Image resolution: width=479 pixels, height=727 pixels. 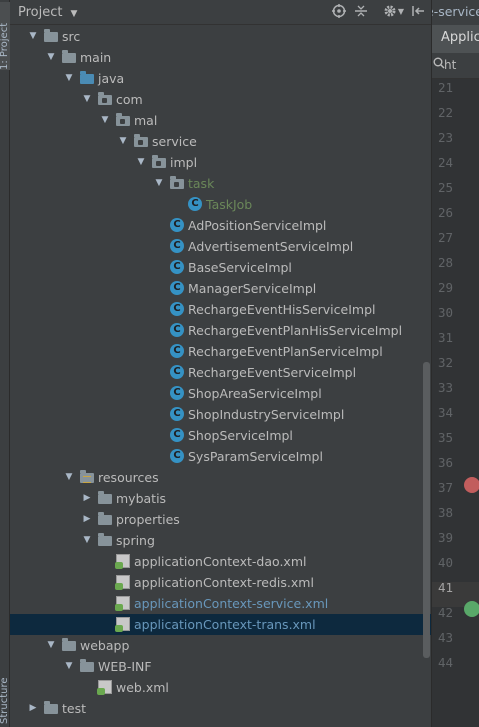 What do you see at coordinates (426, 510) in the screenshot?
I see `tree-scrollbar` at bounding box center [426, 510].